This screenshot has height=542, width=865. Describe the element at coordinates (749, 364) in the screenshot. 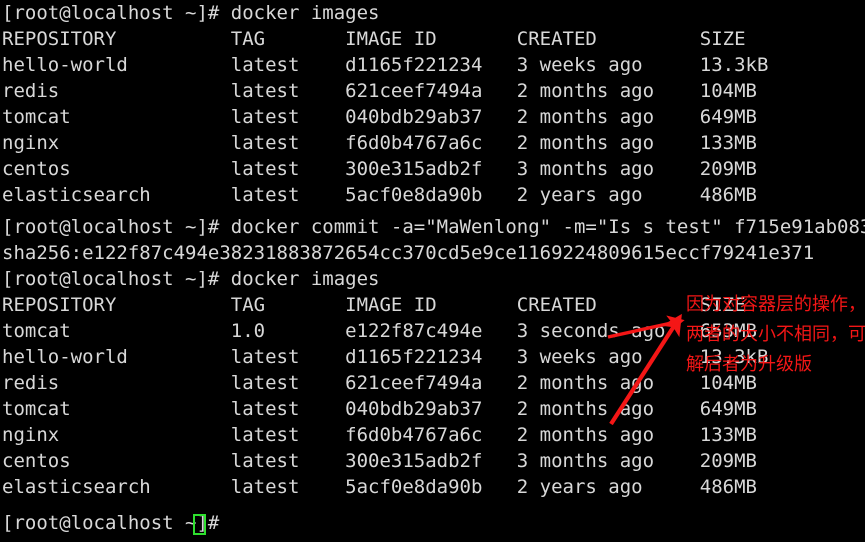

I see `annotation-text-line-3: 解后者为升级版` at that location.